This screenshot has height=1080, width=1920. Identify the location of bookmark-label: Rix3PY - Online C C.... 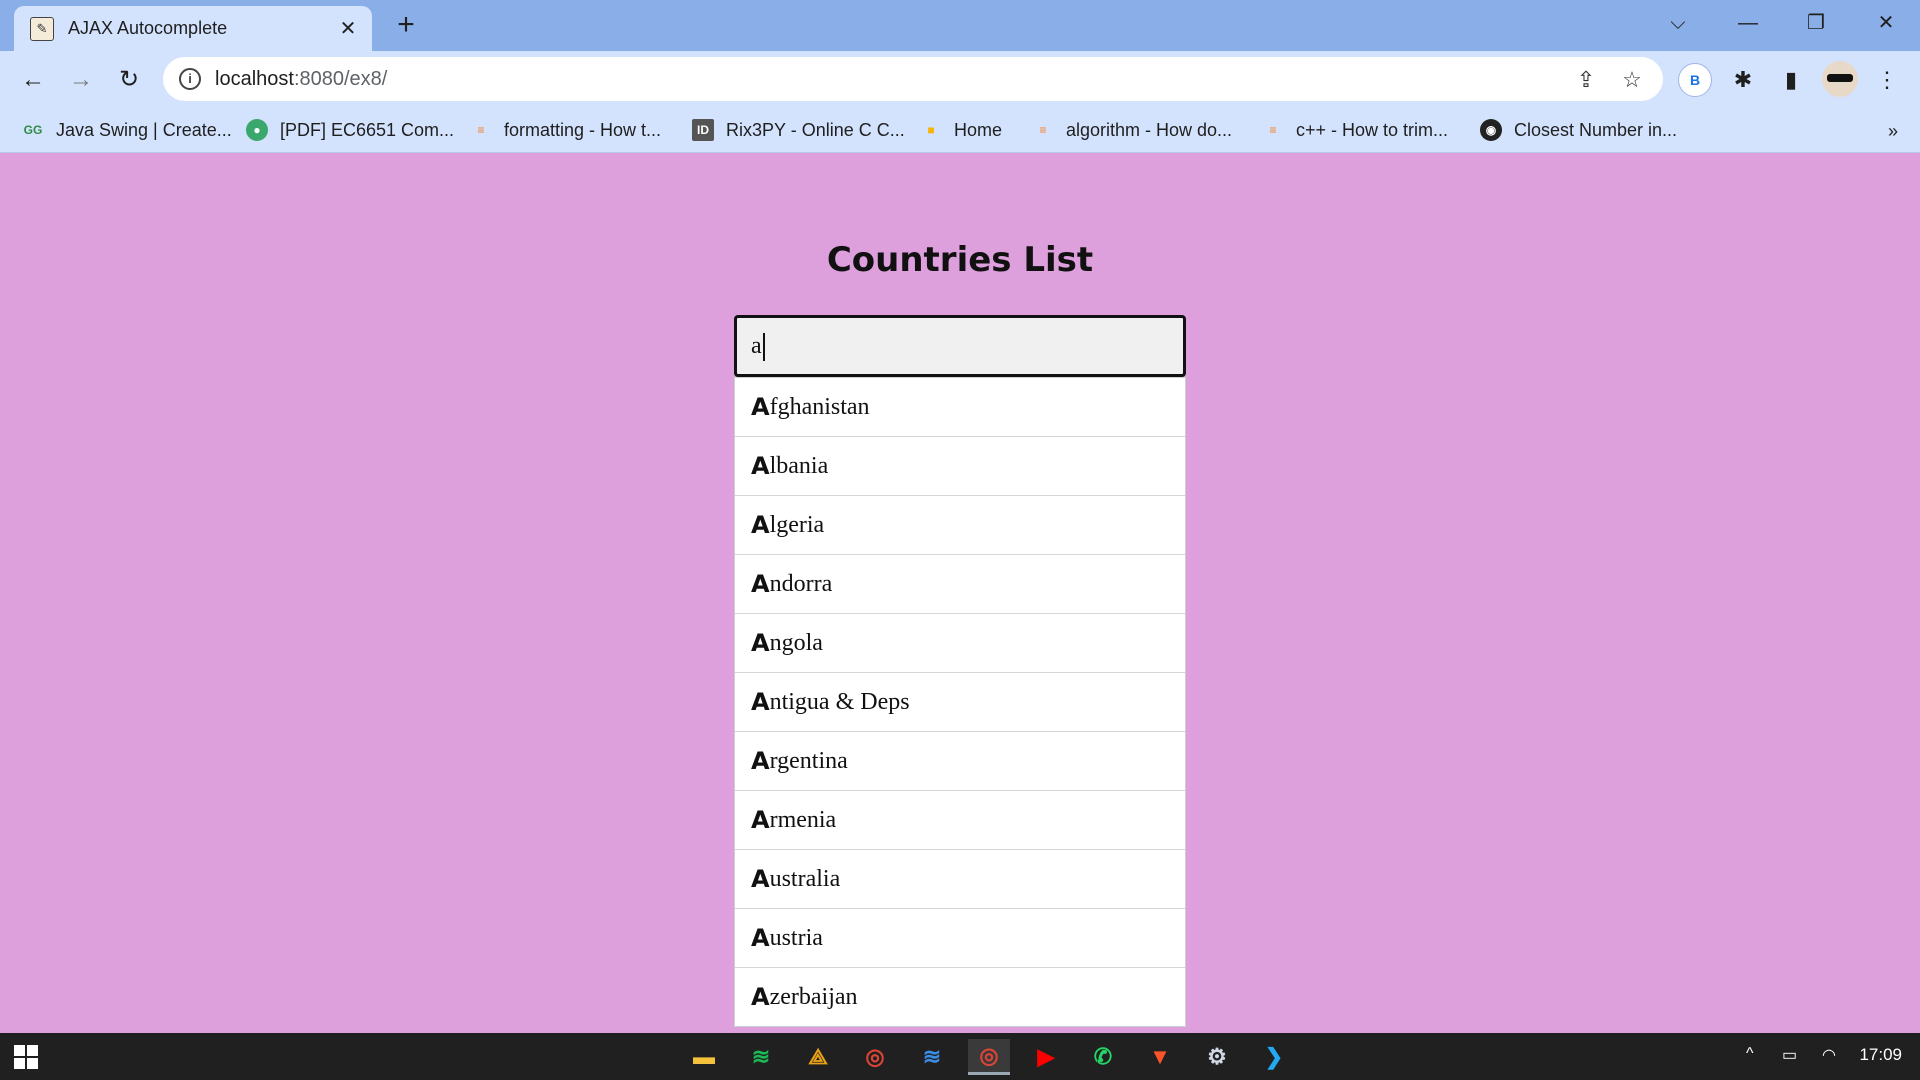
(815, 129).